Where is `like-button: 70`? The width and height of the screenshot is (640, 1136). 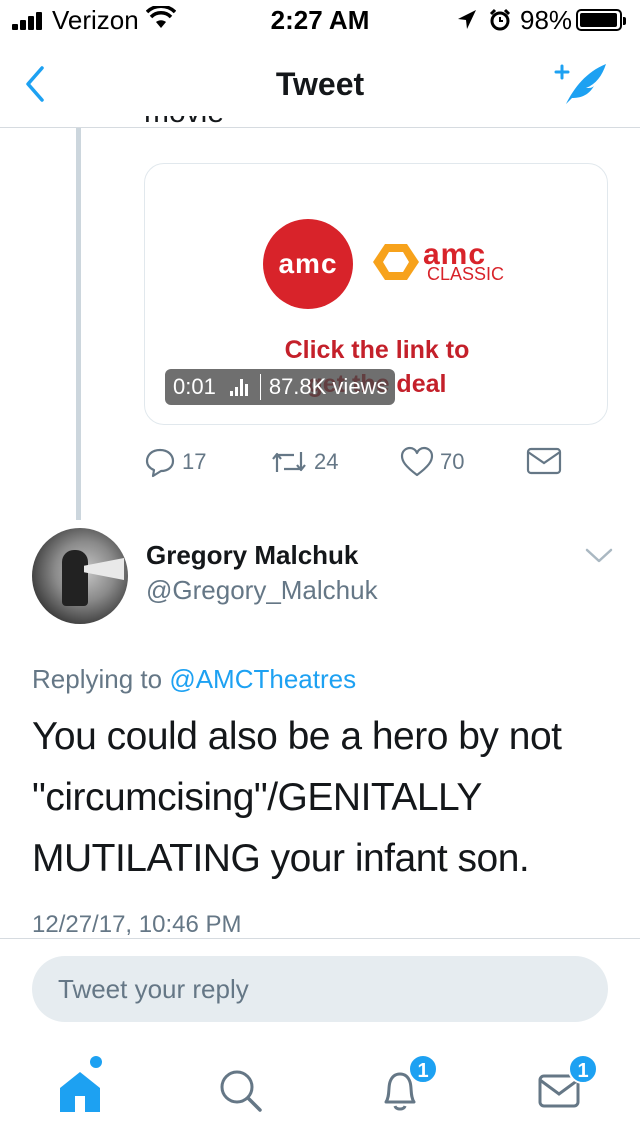
like-button: 70 is located at coordinates (432, 462).